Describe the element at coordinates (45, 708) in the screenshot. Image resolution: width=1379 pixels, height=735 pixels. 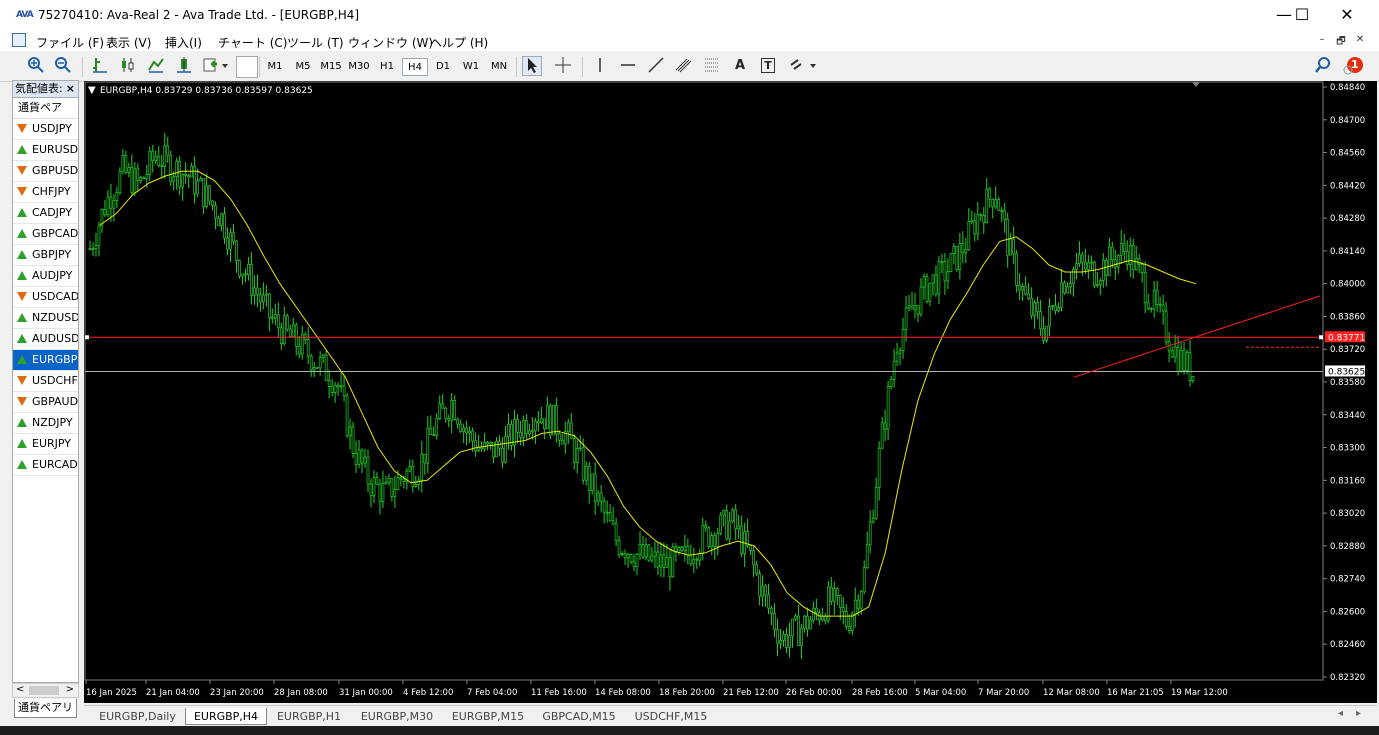
I see `symbols-tab: 通貨ペアリ` at that location.